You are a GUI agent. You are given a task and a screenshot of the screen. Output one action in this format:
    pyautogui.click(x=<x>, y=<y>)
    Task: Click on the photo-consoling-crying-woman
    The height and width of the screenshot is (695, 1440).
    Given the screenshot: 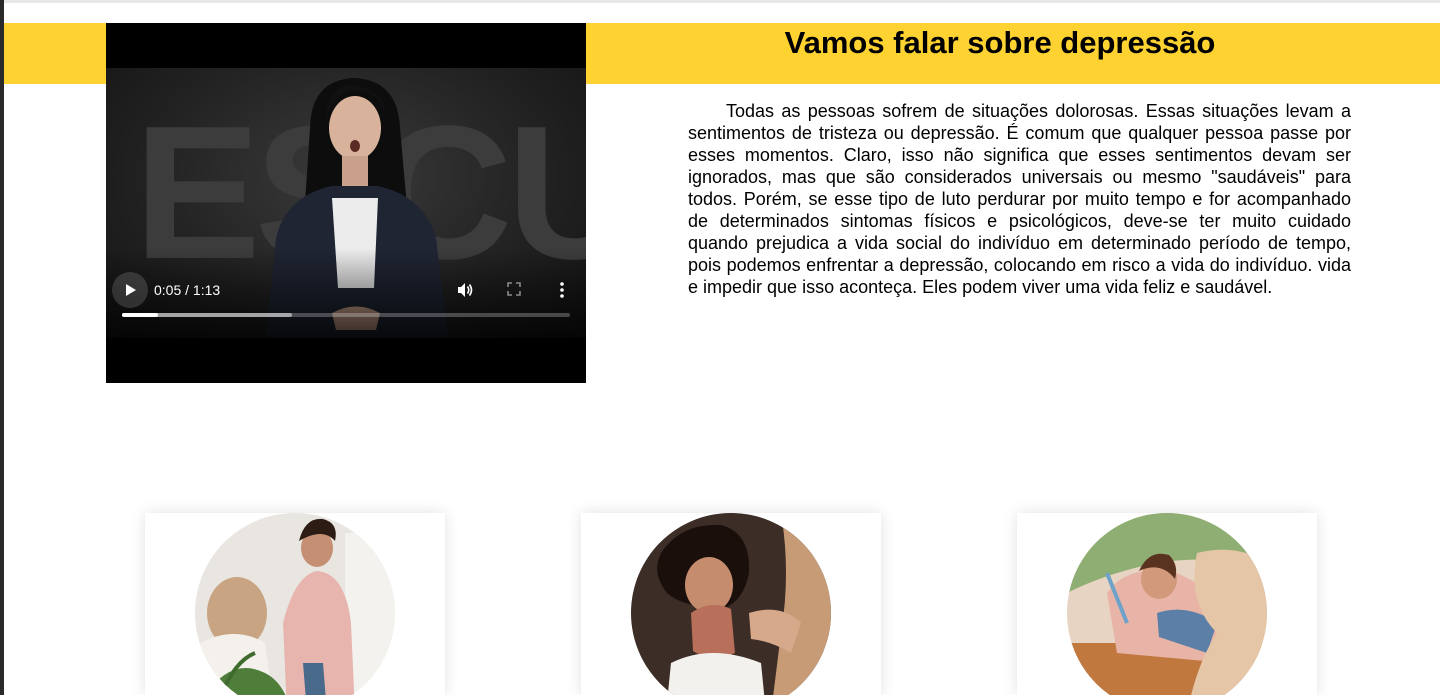 What is the action you would take?
    pyautogui.click(x=295, y=604)
    